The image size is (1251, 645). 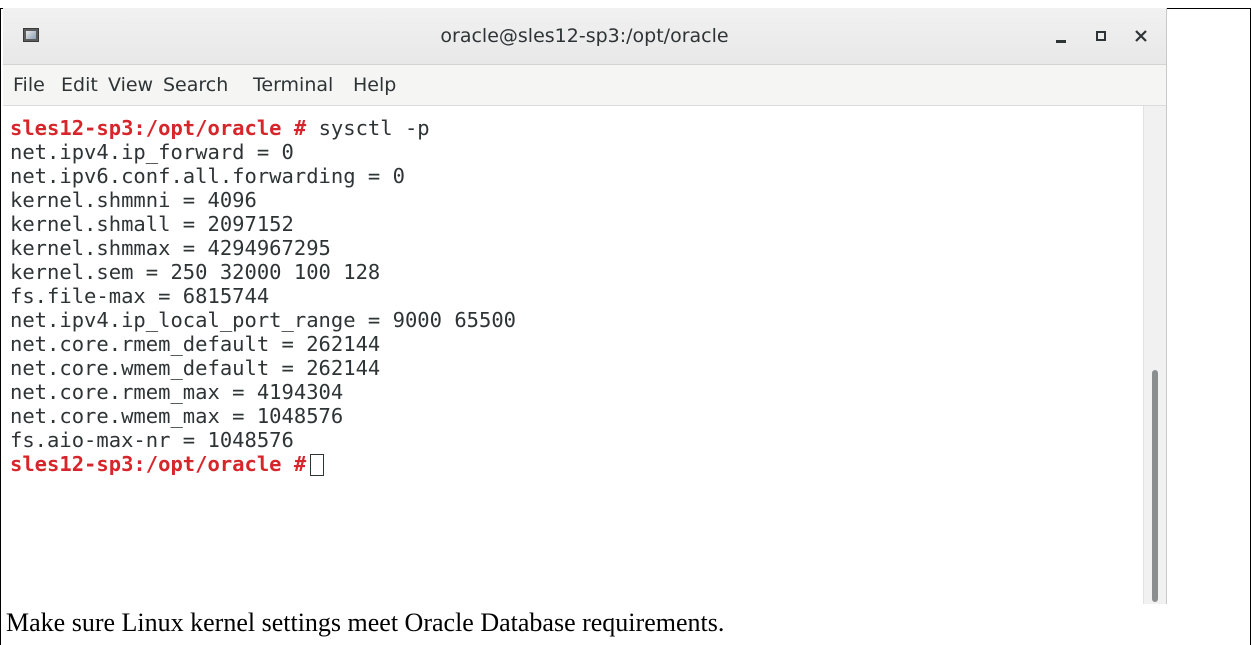 I want to click on menu-terminal: Terminal, so click(x=293, y=85).